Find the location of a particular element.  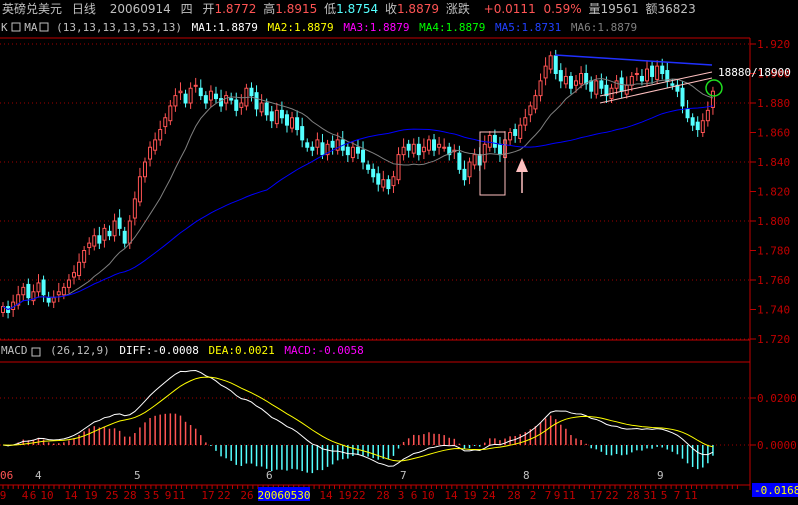

date-label: 6 is located at coordinates (33, 495).